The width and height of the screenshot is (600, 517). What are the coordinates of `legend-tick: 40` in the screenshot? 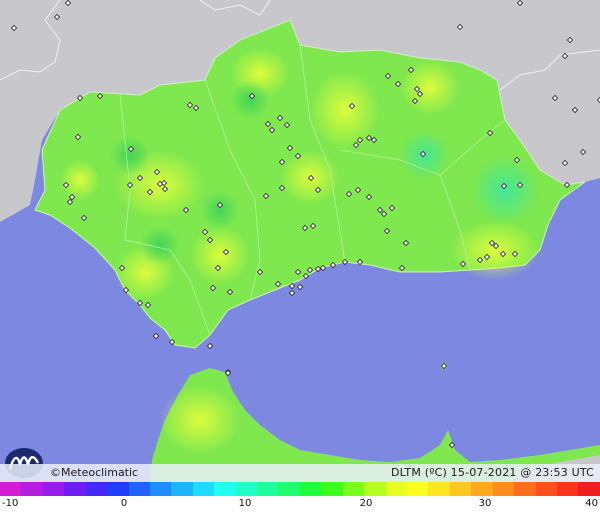 It's located at (591, 503).